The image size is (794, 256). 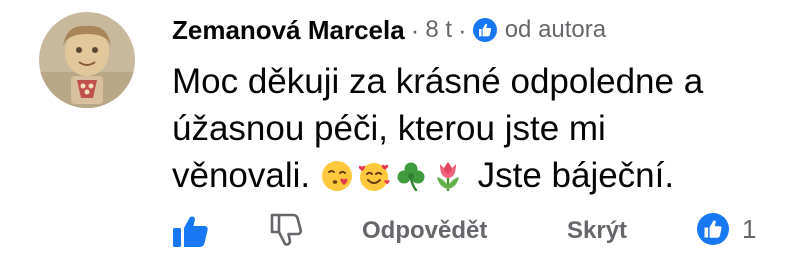 I want to click on dislike-button, so click(x=286, y=230).